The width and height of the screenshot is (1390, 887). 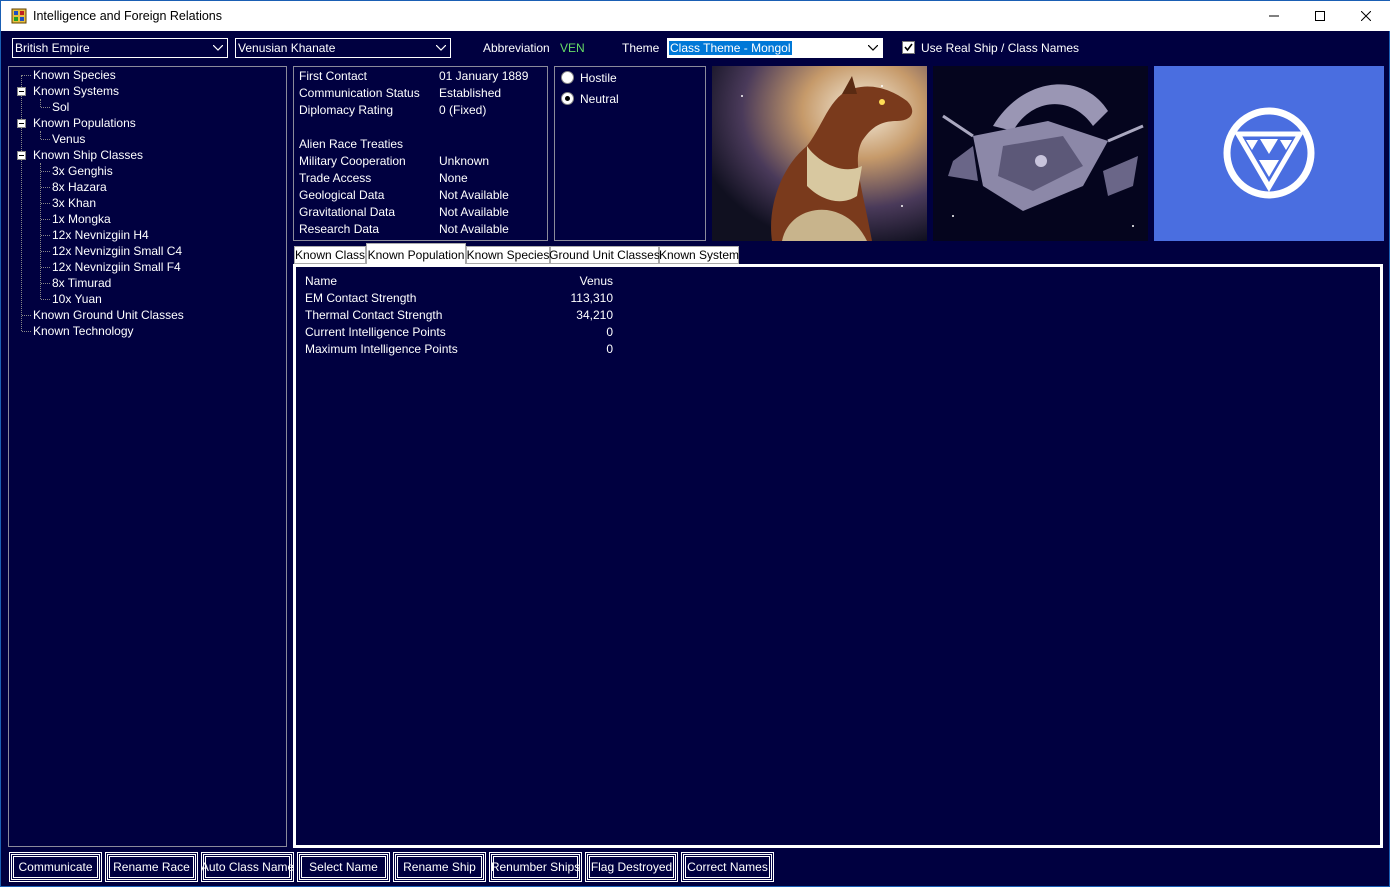 I want to click on grav-label: Gravitational Data, so click(x=347, y=212).